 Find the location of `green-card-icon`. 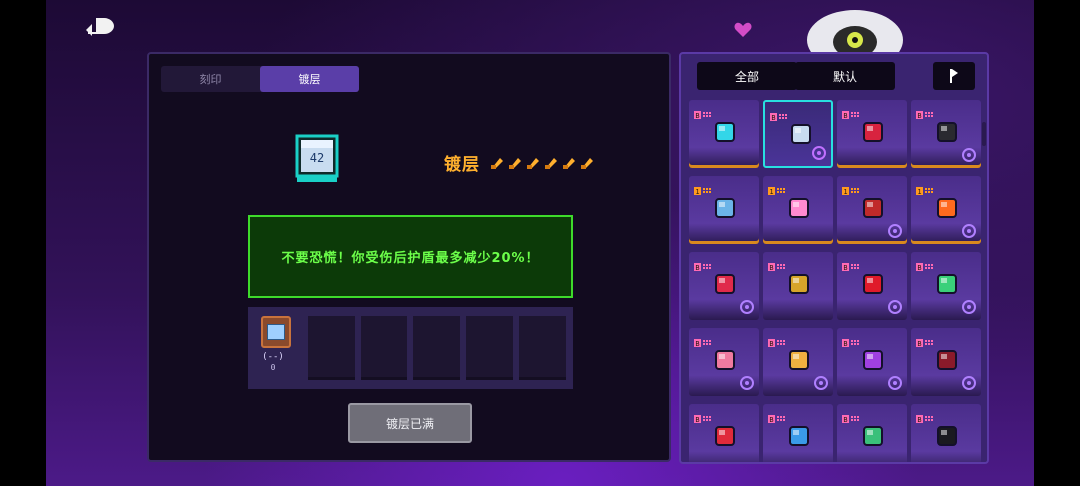

green-card-icon is located at coordinates (873, 436).